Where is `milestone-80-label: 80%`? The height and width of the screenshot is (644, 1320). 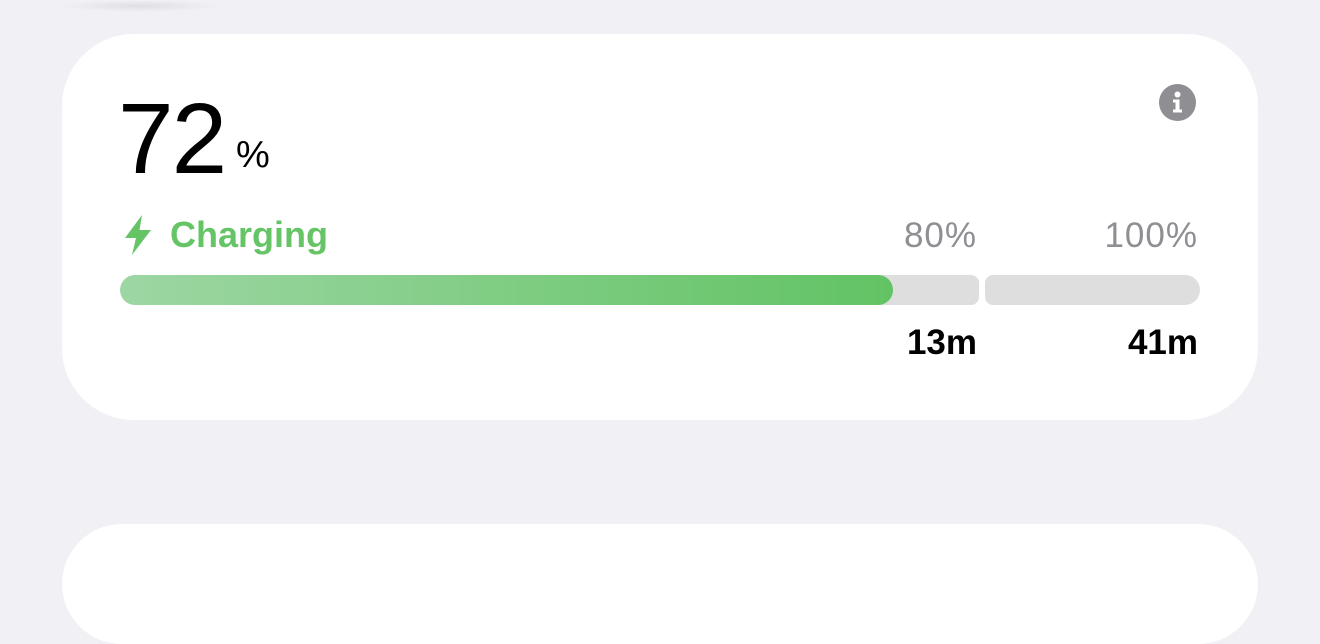
milestone-80-label: 80% is located at coordinates (940, 235).